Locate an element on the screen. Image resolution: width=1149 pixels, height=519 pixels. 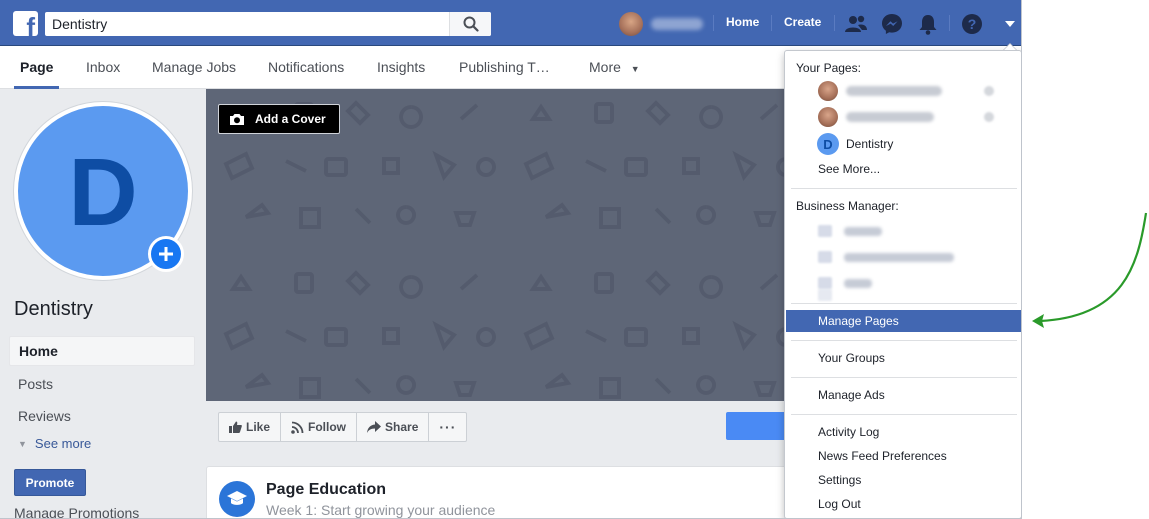
search-icon is located at coordinates (471, 24).